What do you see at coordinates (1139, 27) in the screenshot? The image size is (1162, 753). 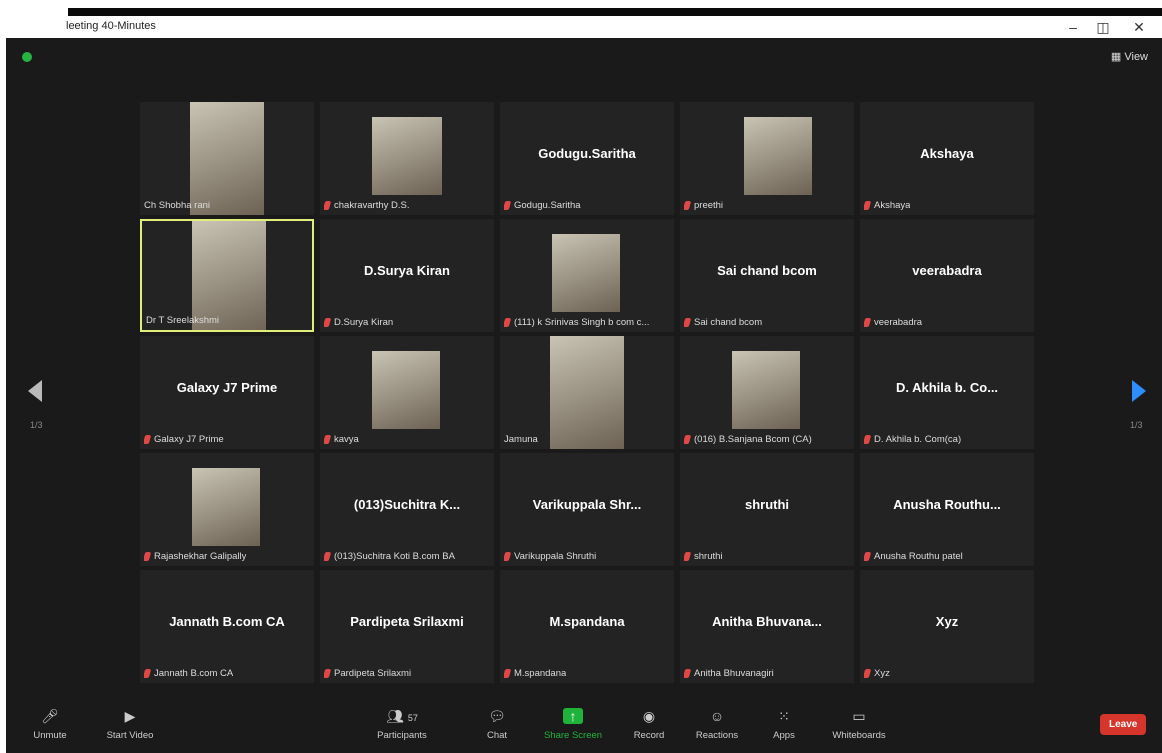 I see `close-icon: ✕` at bounding box center [1139, 27].